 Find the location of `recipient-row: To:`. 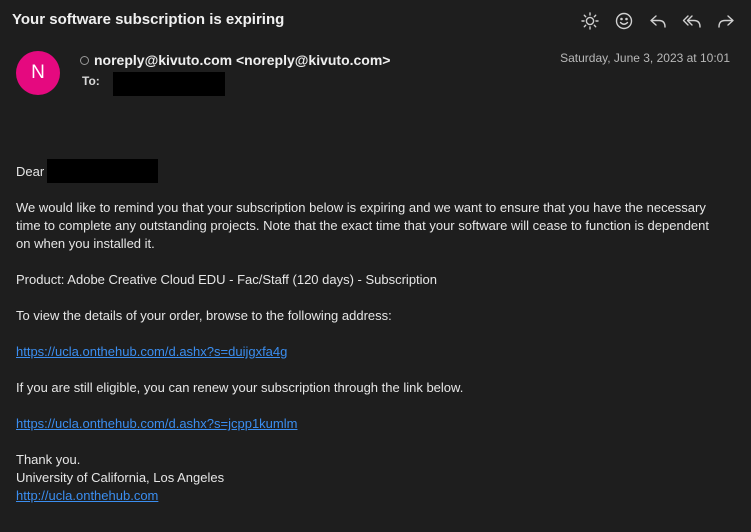

recipient-row: To: is located at coordinates (91, 81).